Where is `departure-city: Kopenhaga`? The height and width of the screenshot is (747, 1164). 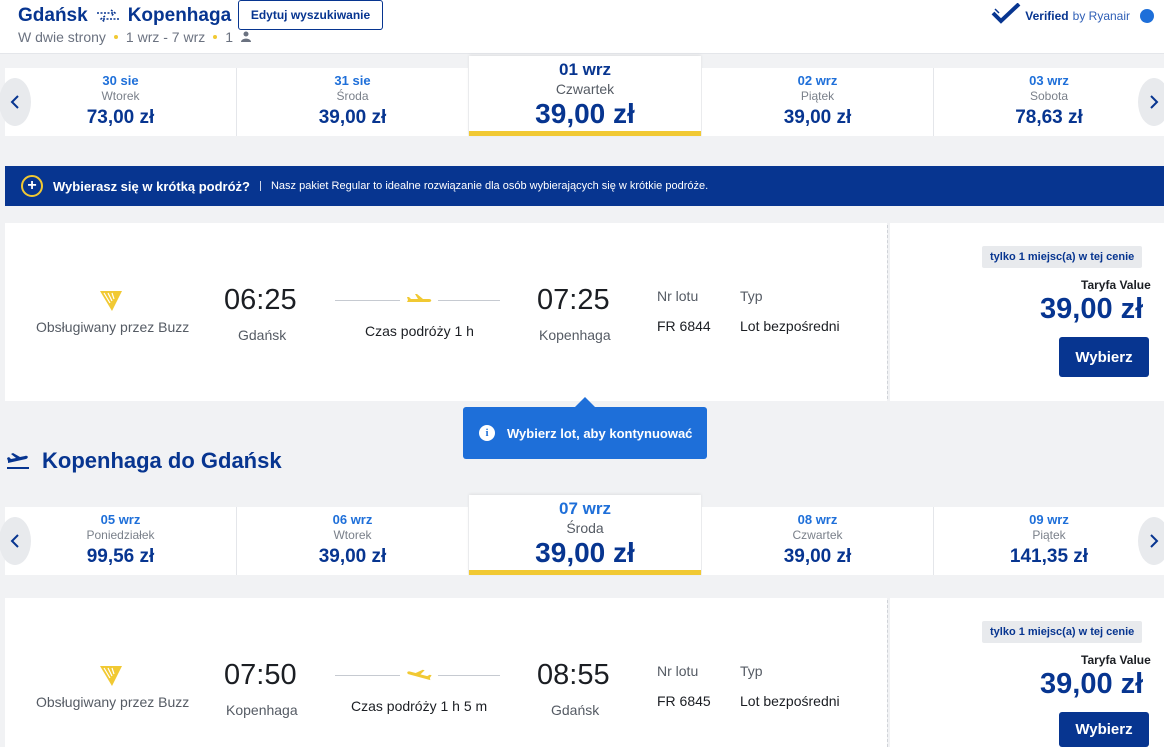 departure-city: Kopenhaga is located at coordinates (262, 710).